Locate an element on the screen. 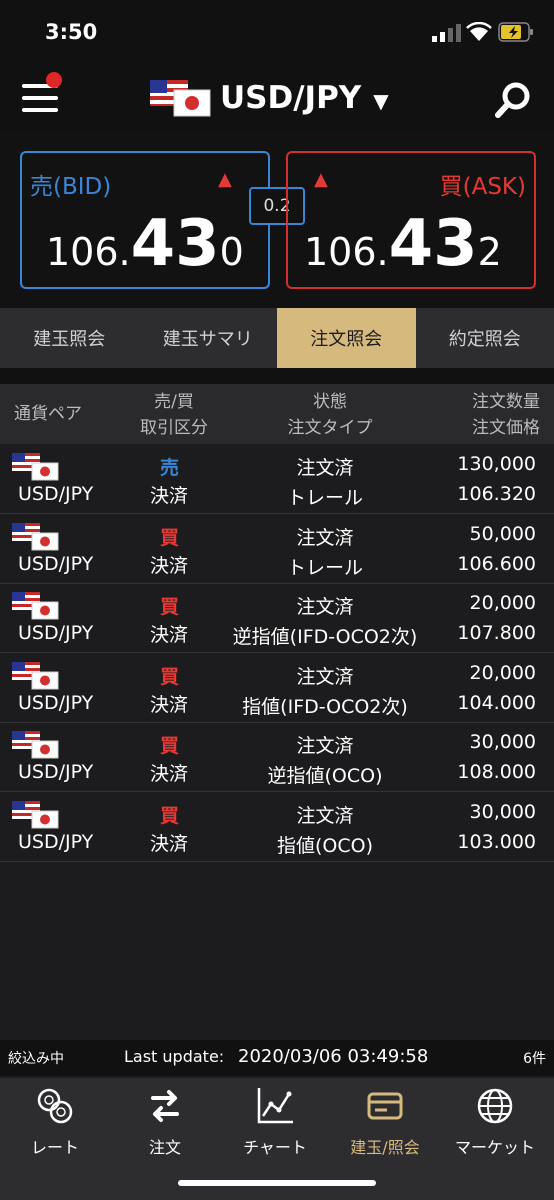 The height and width of the screenshot is (1200, 554). row-quantity: 20,000 is located at coordinates (502, 603).